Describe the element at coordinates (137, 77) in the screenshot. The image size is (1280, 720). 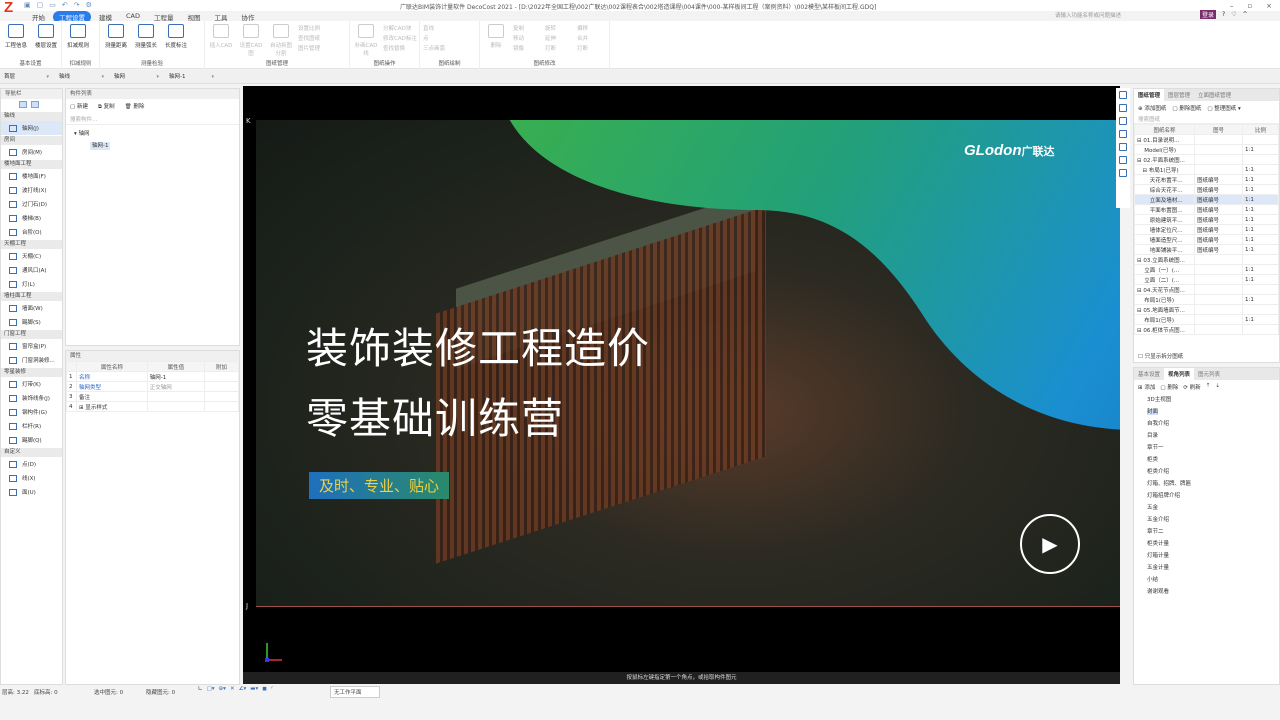
I see `layer-dropdown-2: 轴网` at that location.